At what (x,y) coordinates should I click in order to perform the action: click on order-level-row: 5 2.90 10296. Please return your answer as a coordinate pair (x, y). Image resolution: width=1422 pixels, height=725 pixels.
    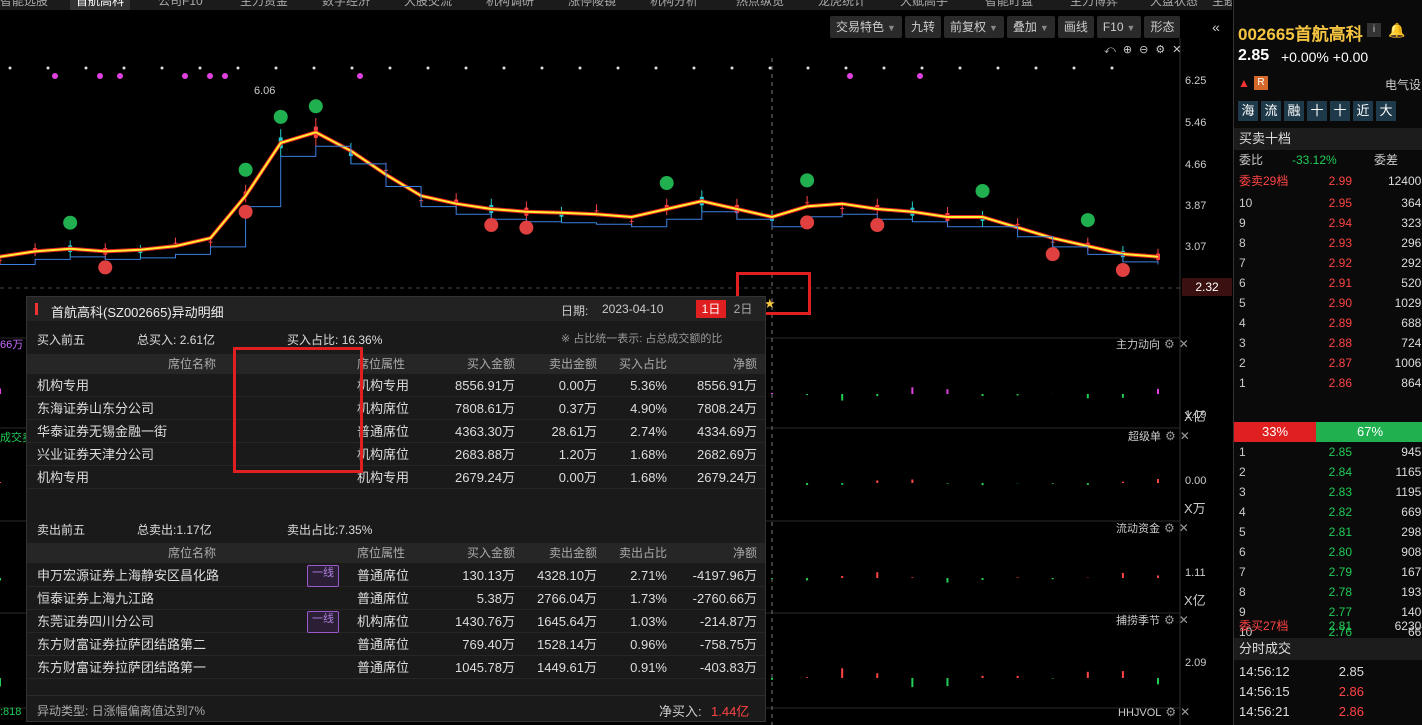
    Looking at the image, I should click on (1328, 303).